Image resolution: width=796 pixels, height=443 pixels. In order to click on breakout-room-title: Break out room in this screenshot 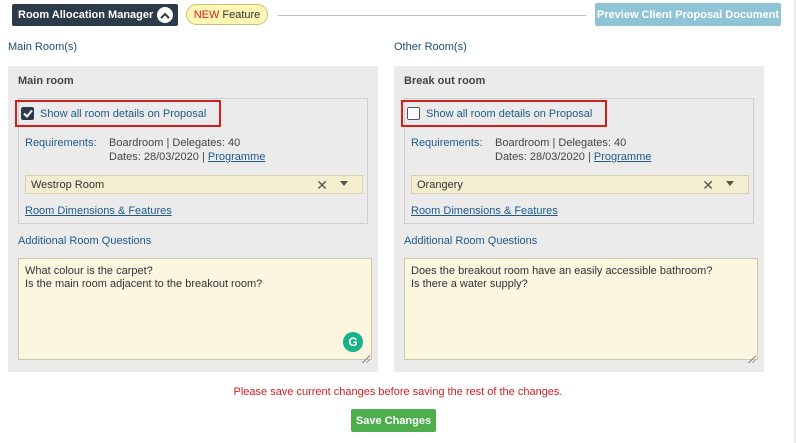, I will do `click(445, 81)`.